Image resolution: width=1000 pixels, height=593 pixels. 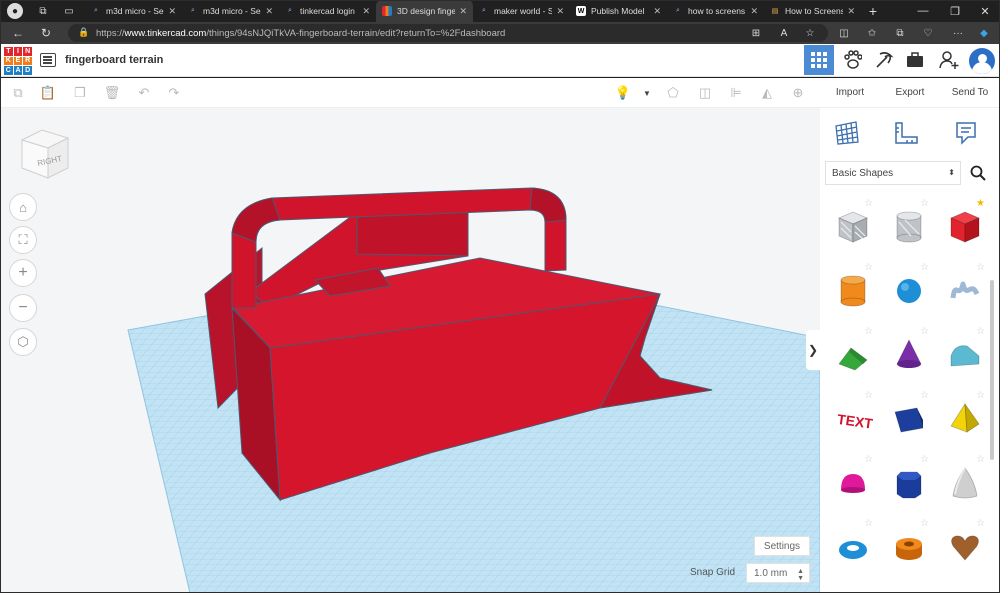 What do you see at coordinates (915, 60) in the screenshot?
I see `sim-lab-button` at bounding box center [915, 60].